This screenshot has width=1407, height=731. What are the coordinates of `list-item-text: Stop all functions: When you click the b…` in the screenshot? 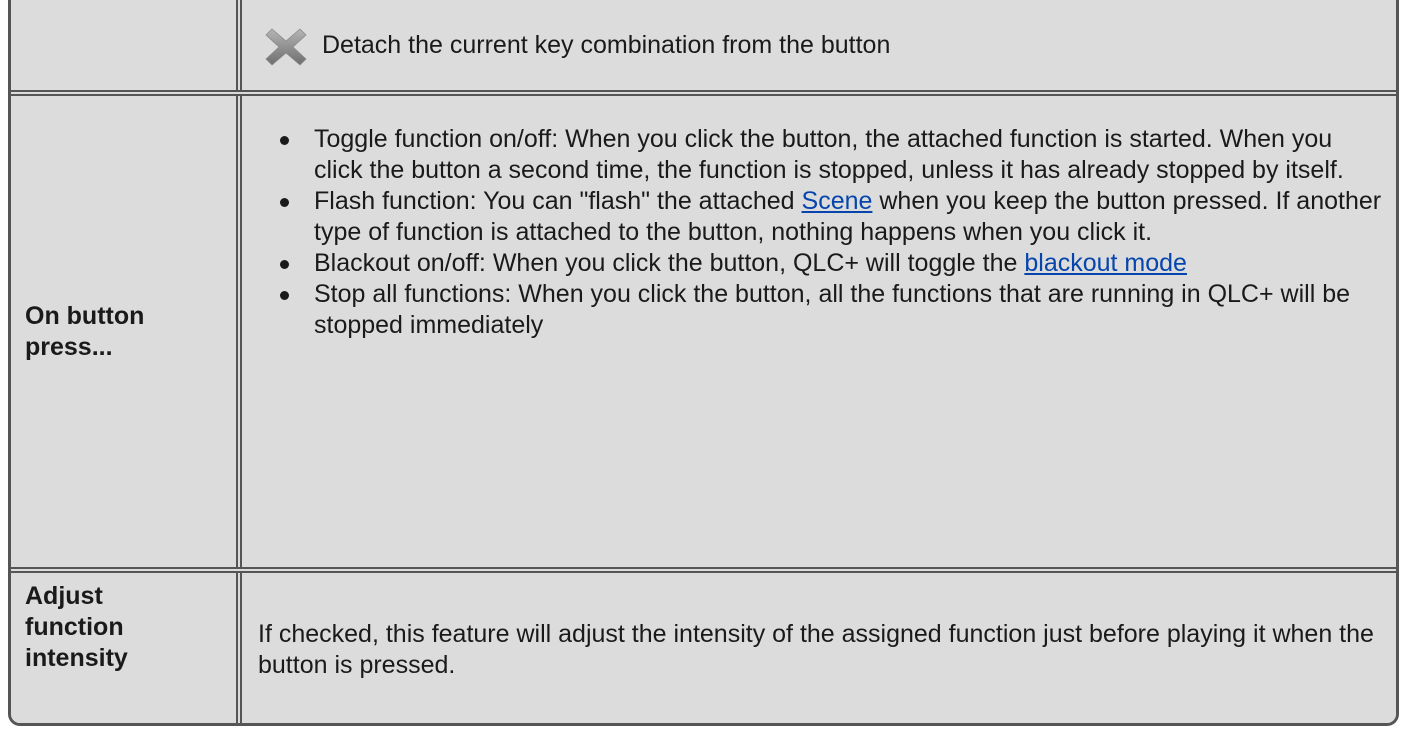 It's located at (832, 309).